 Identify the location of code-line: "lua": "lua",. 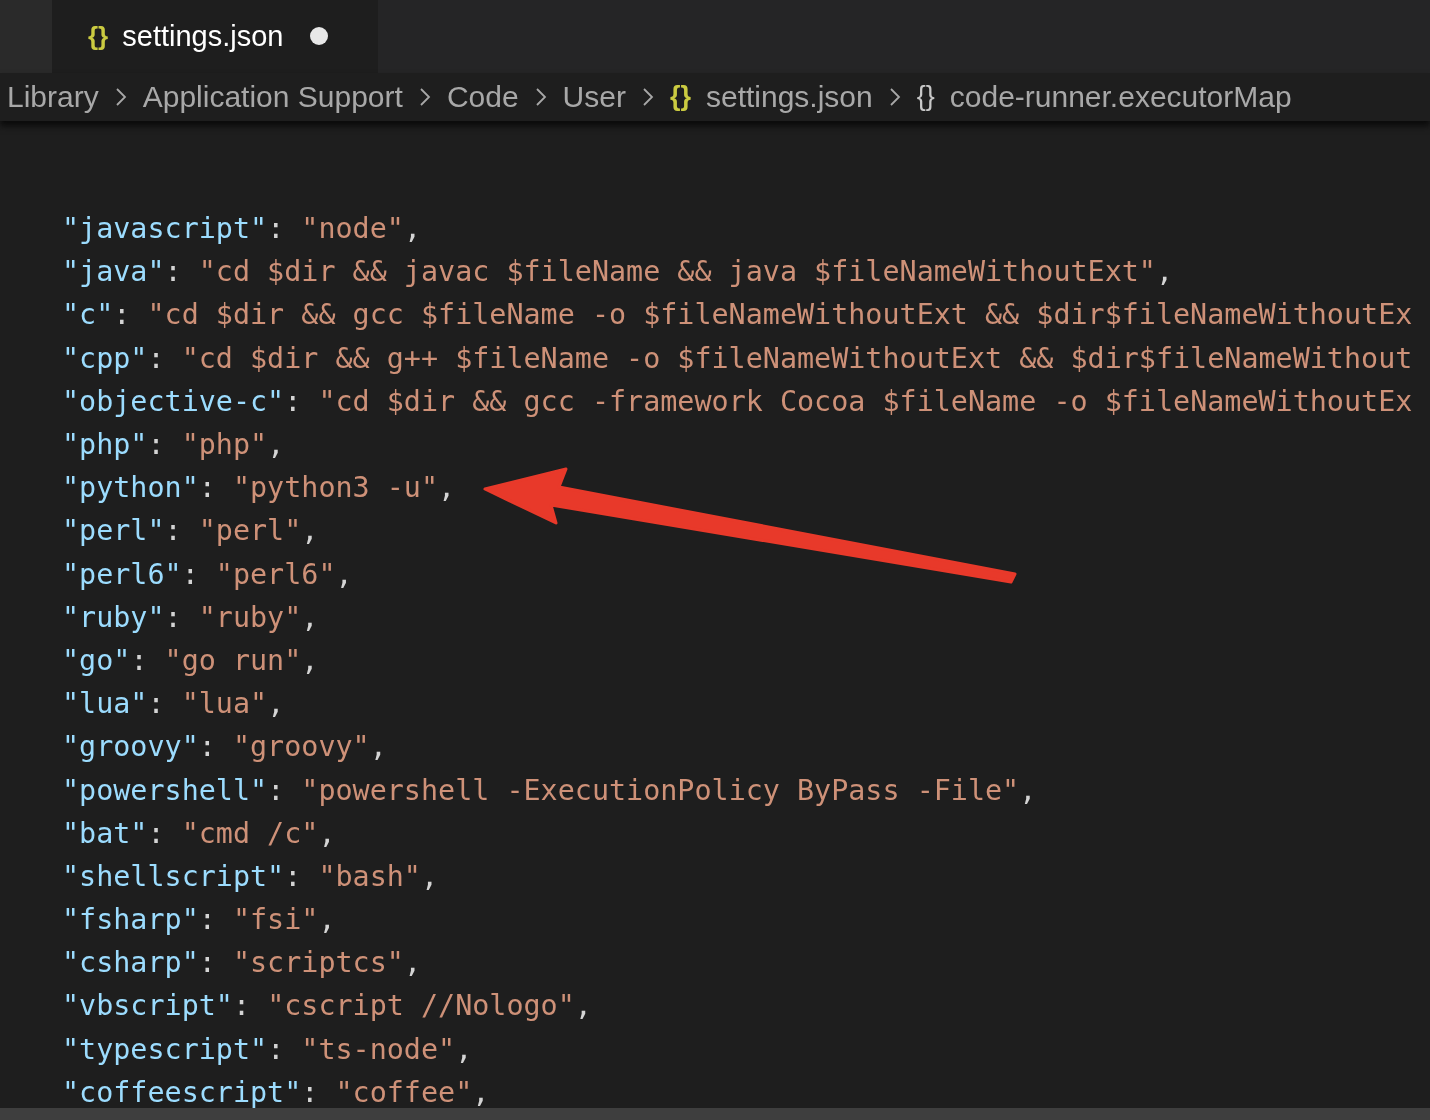
(173, 704).